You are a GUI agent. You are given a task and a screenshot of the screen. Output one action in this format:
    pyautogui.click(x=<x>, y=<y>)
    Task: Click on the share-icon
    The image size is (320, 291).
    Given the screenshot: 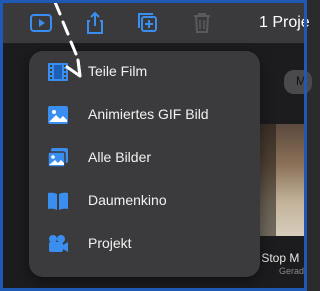 What is the action you would take?
    pyautogui.click(x=95, y=22)
    